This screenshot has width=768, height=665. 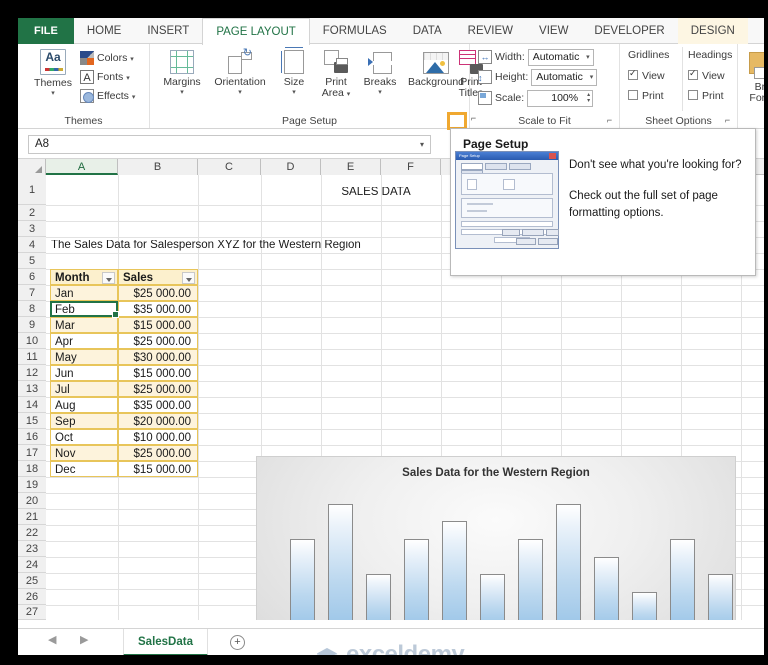 What do you see at coordinates (32, 213) in the screenshot?
I see `row-header-2: 2` at bounding box center [32, 213].